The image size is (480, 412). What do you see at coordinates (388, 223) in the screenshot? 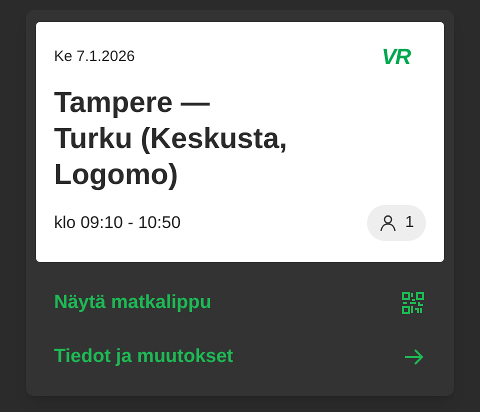
I see `person-icon` at bounding box center [388, 223].